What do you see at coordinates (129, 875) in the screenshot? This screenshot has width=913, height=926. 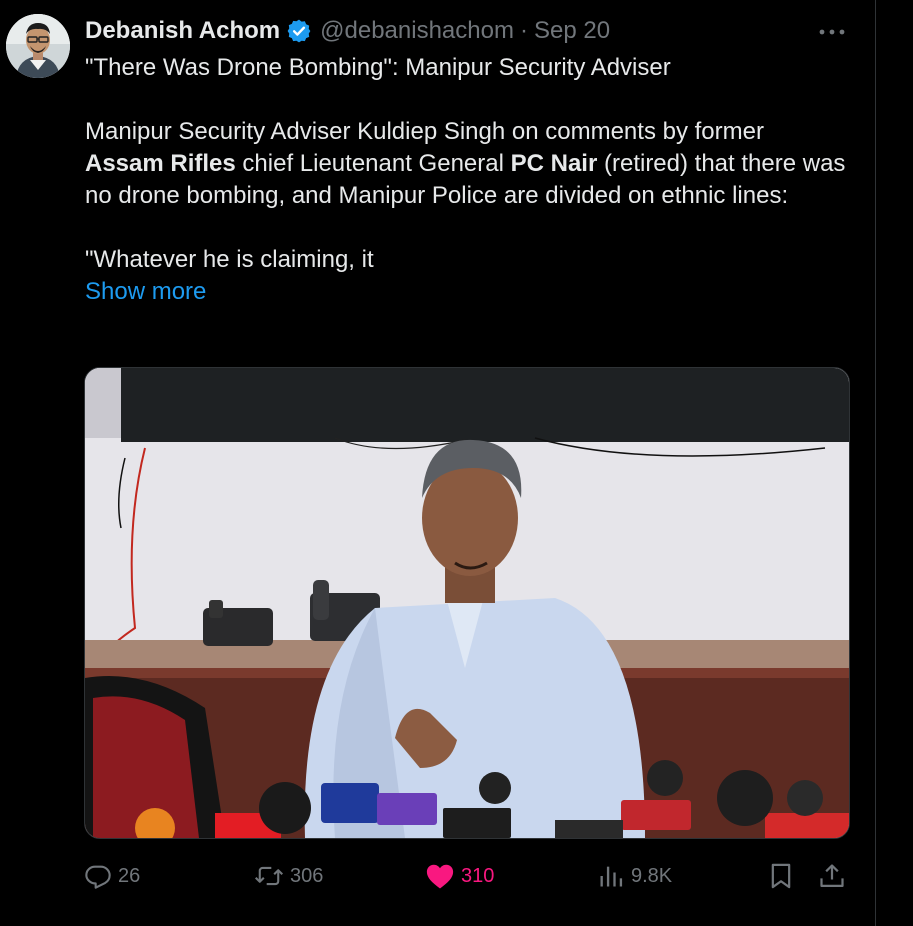 I see `reply-count: 26` at bounding box center [129, 875].